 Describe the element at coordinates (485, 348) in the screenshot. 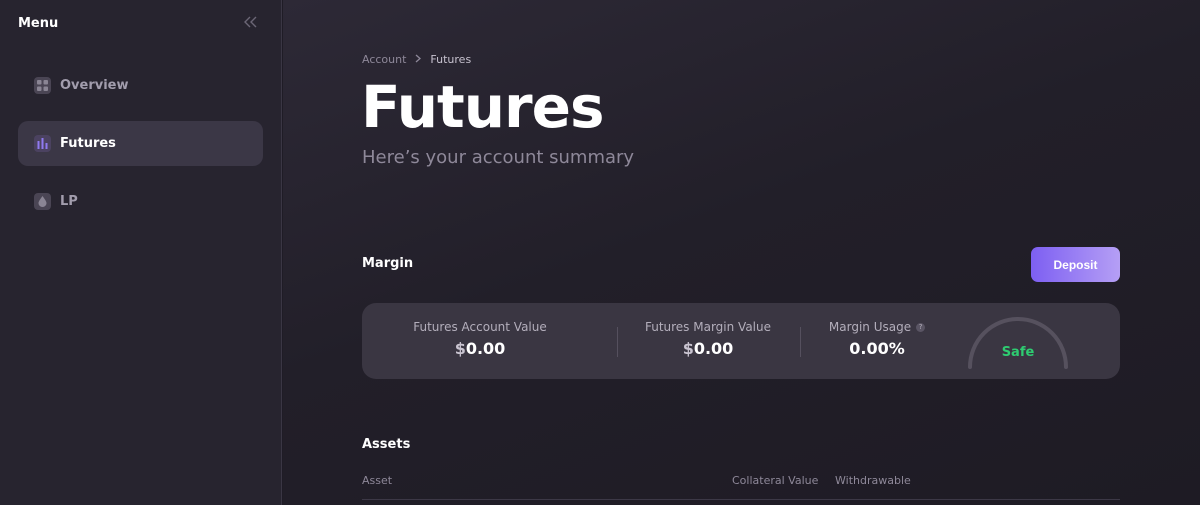

I see `futures-account-value: 0.00` at that location.